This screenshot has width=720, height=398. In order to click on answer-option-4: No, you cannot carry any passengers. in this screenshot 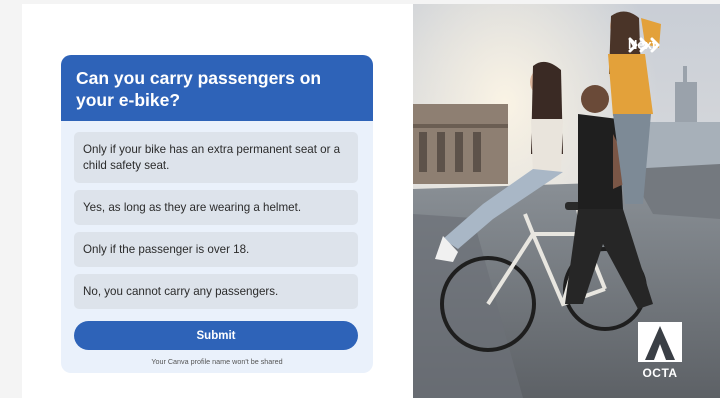, I will do `click(216, 291)`.